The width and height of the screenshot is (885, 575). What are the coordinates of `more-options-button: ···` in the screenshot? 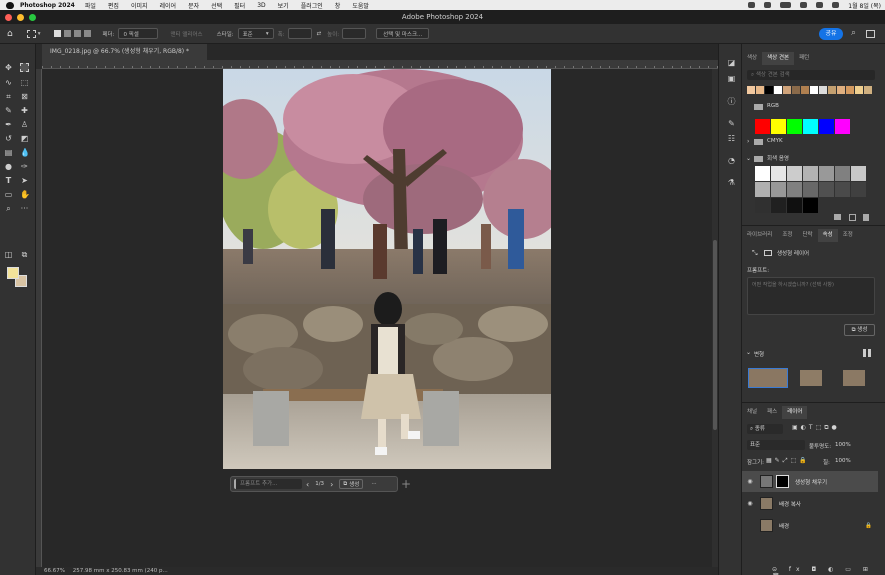 It's located at (373, 484).